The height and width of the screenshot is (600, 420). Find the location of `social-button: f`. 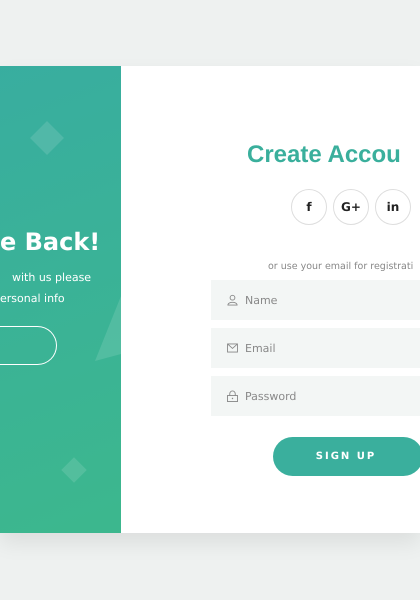

social-button: f is located at coordinates (309, 207).